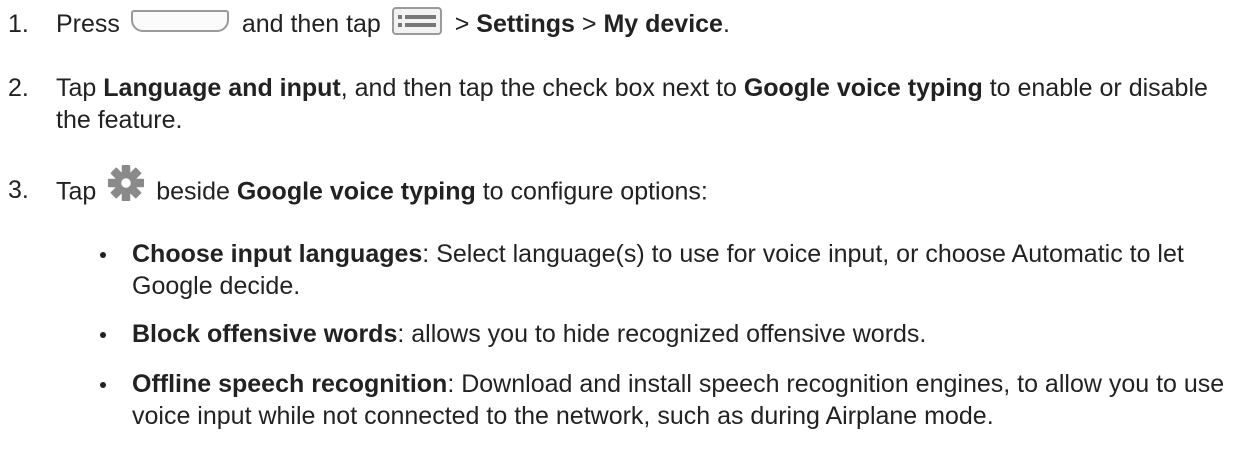  What do you see at coordinates (88, 24) in the screenshot?
I see `press-text: Press` at bounding box center [88, 24].